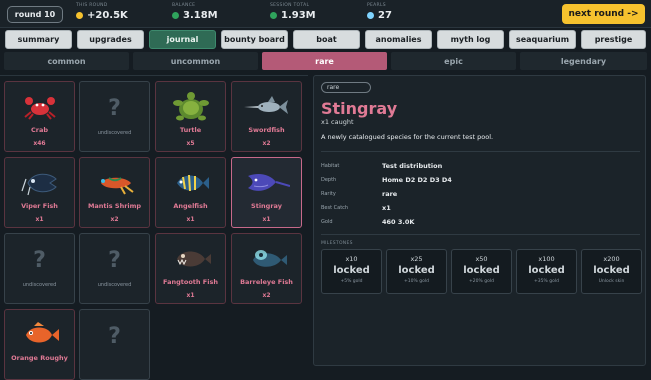  I want to click on mantis-shrimp-icon, so click(115, 183).